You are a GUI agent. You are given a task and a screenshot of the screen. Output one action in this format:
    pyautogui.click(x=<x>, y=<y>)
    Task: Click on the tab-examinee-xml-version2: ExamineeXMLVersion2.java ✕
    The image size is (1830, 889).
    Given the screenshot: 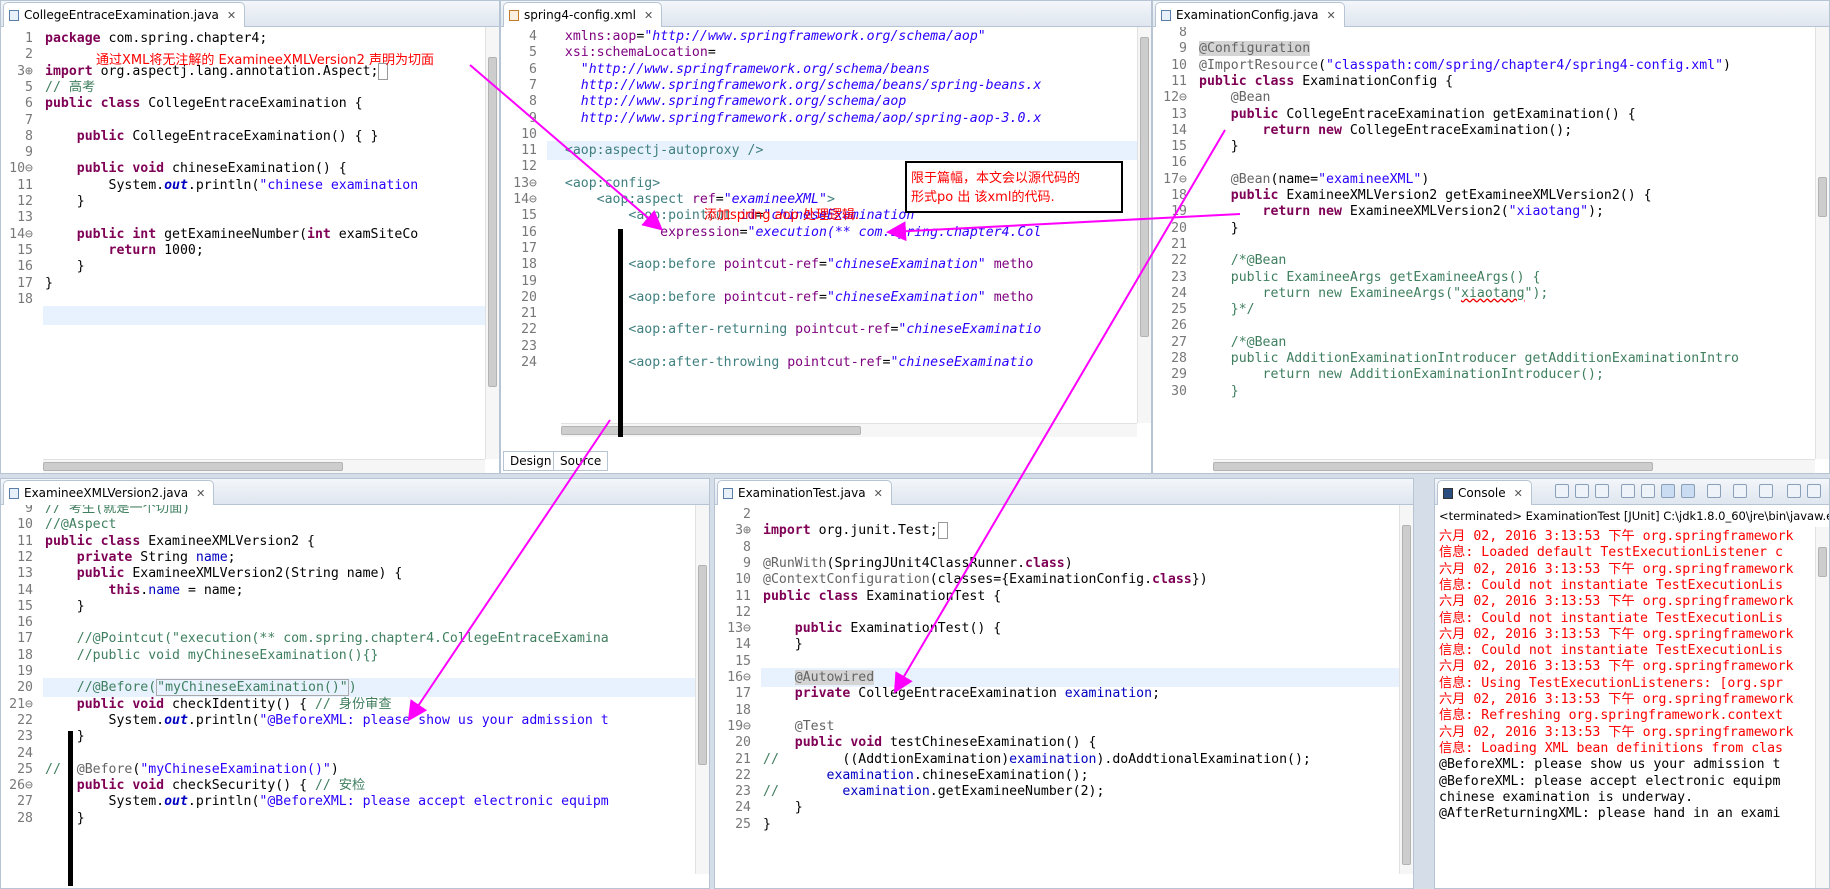 What is the action you would take?
    pyautogui.click(x=109, y=492)
    